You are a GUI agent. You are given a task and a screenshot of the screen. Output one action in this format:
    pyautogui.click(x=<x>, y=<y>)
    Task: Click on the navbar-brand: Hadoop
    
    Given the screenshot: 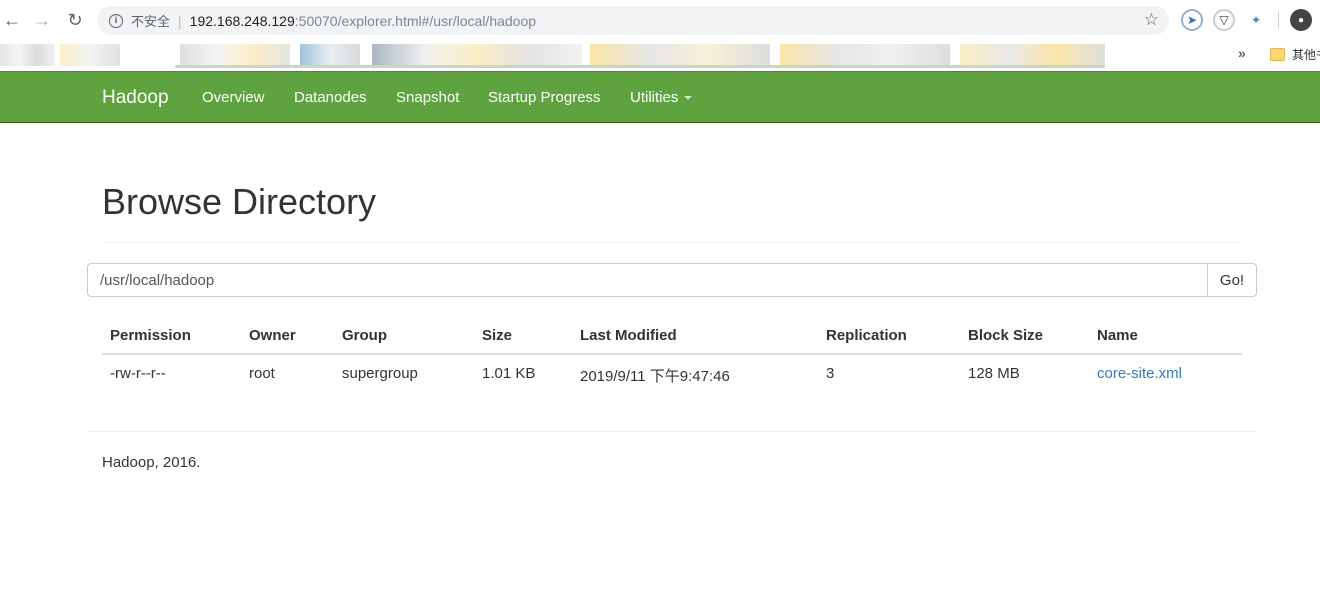 What is the action you would take?
    pyautogui.click(x=135, y=98)
    